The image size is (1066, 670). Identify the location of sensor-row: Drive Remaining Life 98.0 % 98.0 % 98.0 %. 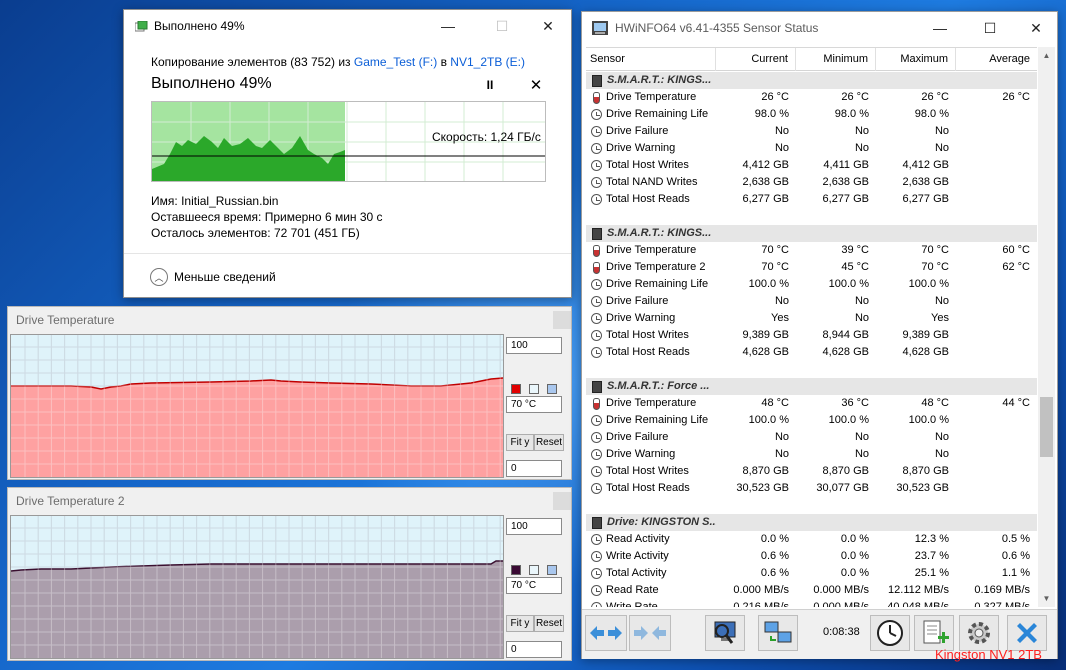
(811, 114).